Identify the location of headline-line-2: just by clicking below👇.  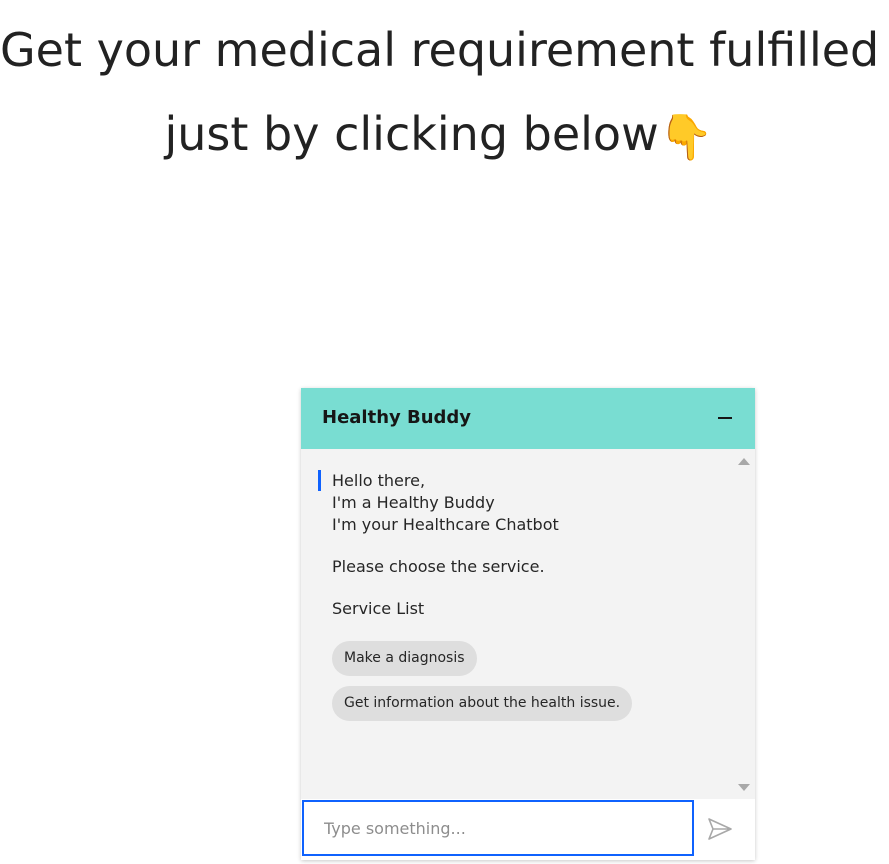
(439, 136).